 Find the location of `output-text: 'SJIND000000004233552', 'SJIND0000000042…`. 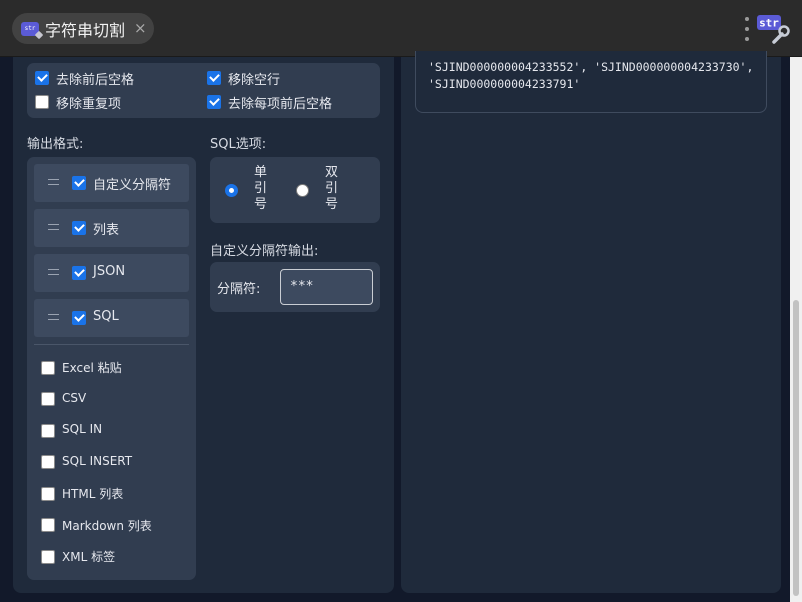

output-text: 'SJIND000000004233552', 'SJIND0000000042… is located at coordinates (596, 76).